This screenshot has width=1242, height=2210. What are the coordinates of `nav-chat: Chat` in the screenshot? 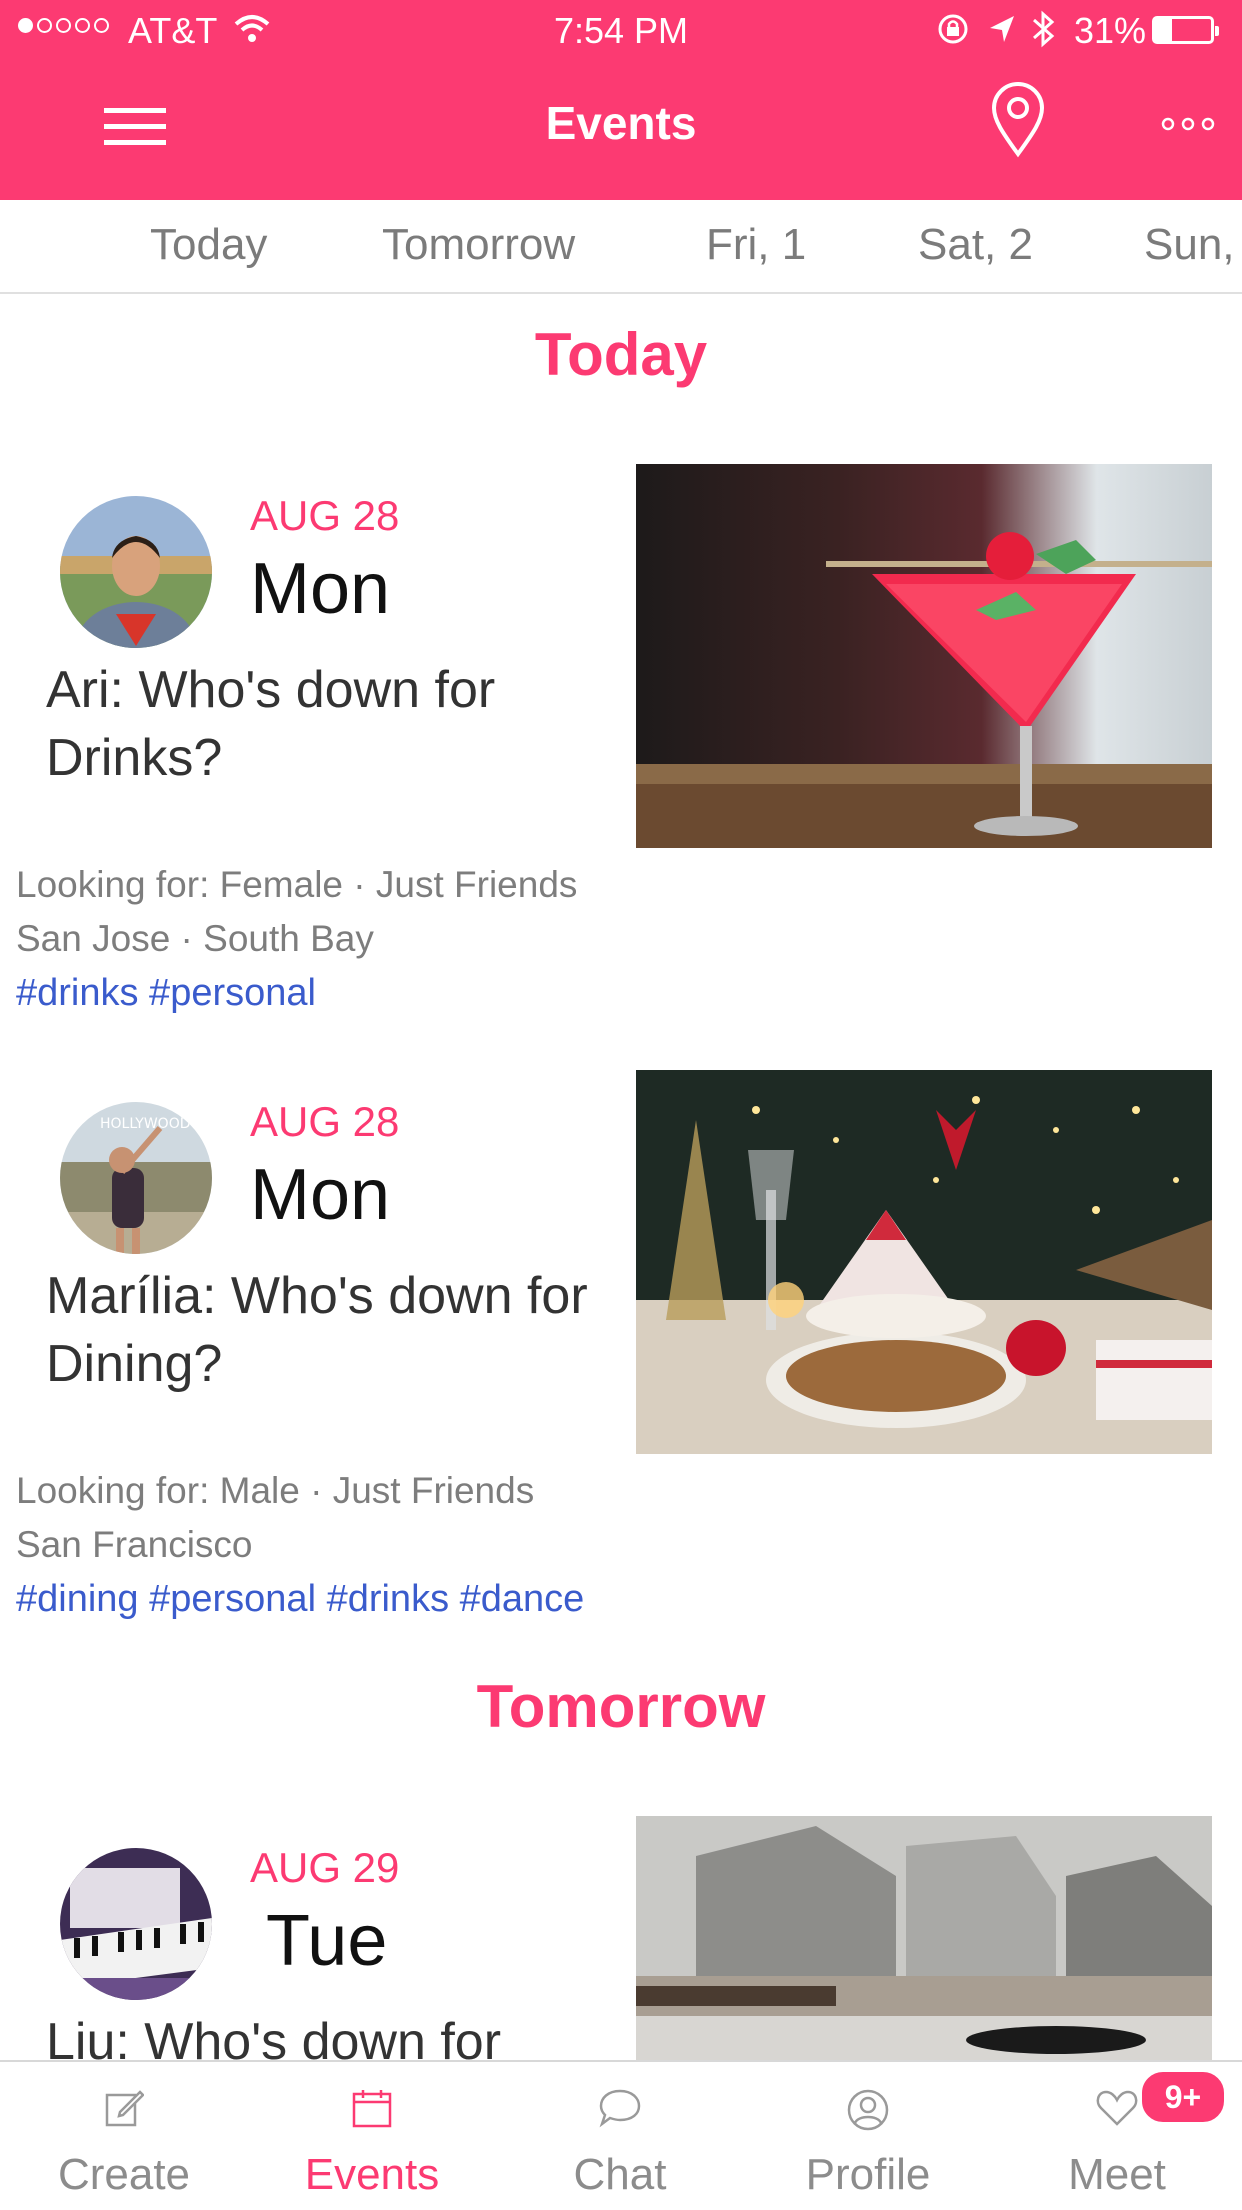 It's located at (620, 2136).